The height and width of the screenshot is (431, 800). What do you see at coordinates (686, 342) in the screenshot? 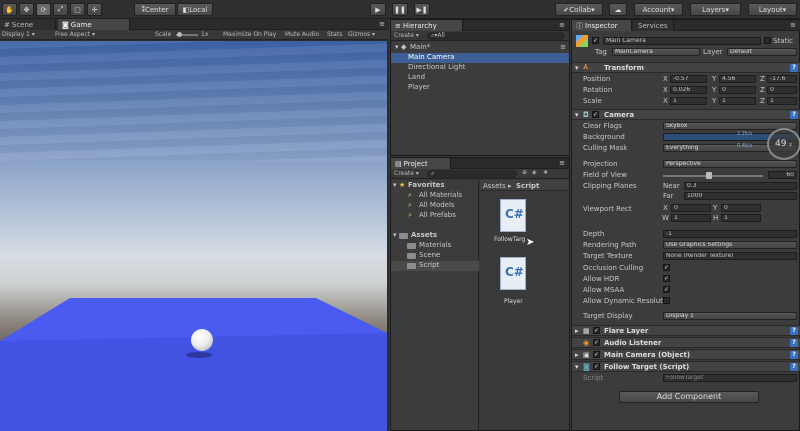
I see `audio-listener-header: ◉ ✓ Audio Listener ?` at bounding box center [686, 342].